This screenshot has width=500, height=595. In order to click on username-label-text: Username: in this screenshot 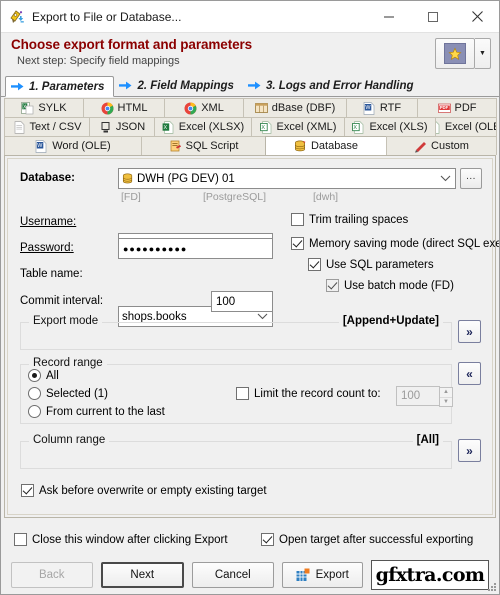, I will do `click(48, 222)`.